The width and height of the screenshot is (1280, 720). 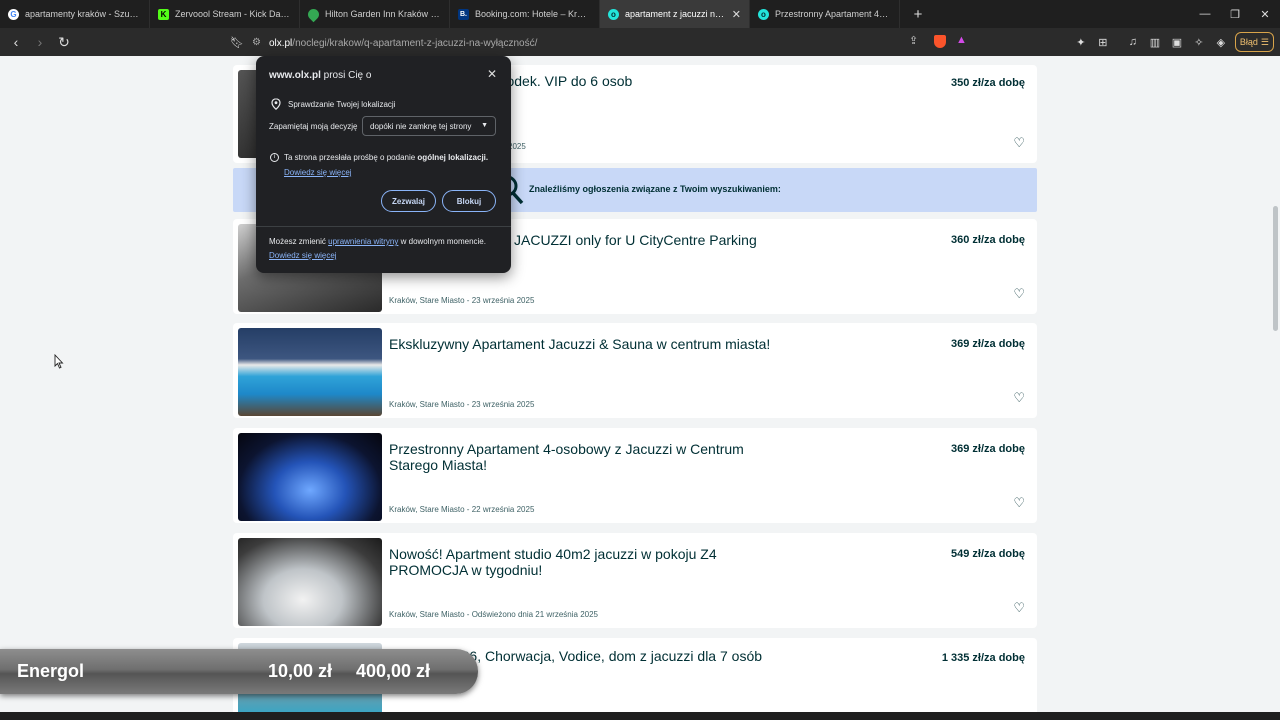 What do you see at coordinates (383, 226) in the screenshot?
I see `dialog-divider` at bounding box center [383, 226].